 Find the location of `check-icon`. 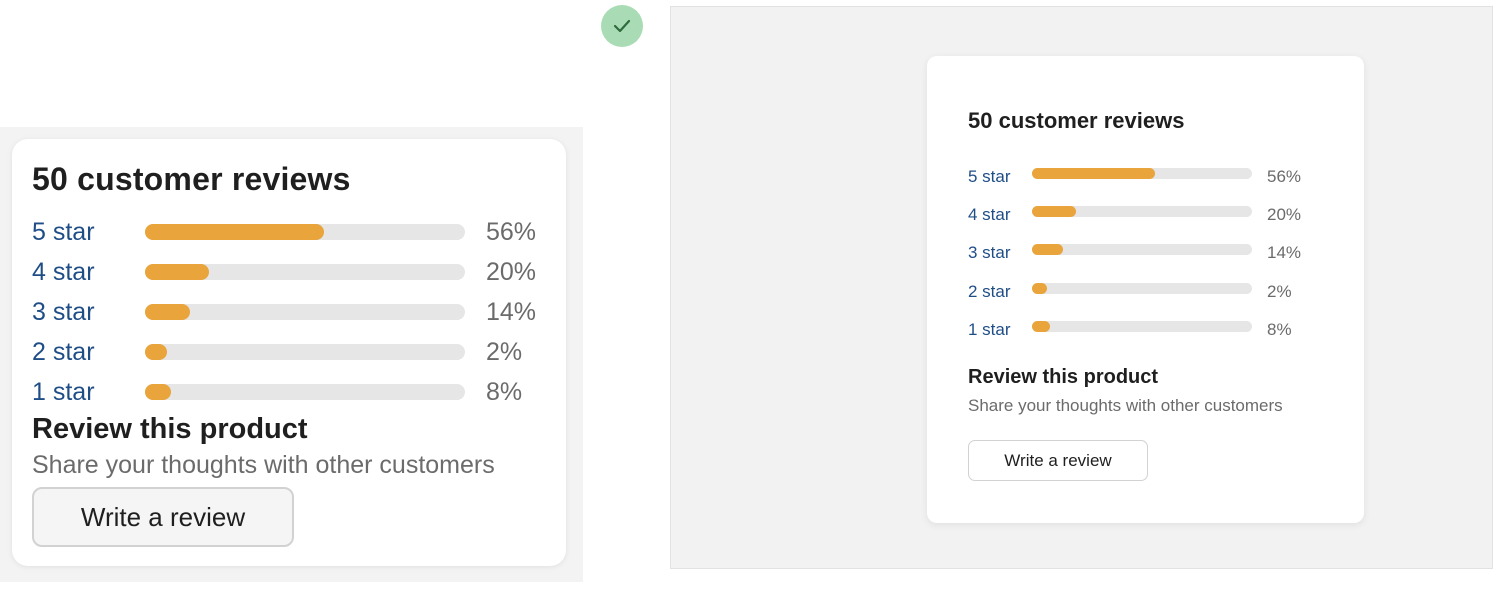

check-icon is located at coordinates (622, 26).